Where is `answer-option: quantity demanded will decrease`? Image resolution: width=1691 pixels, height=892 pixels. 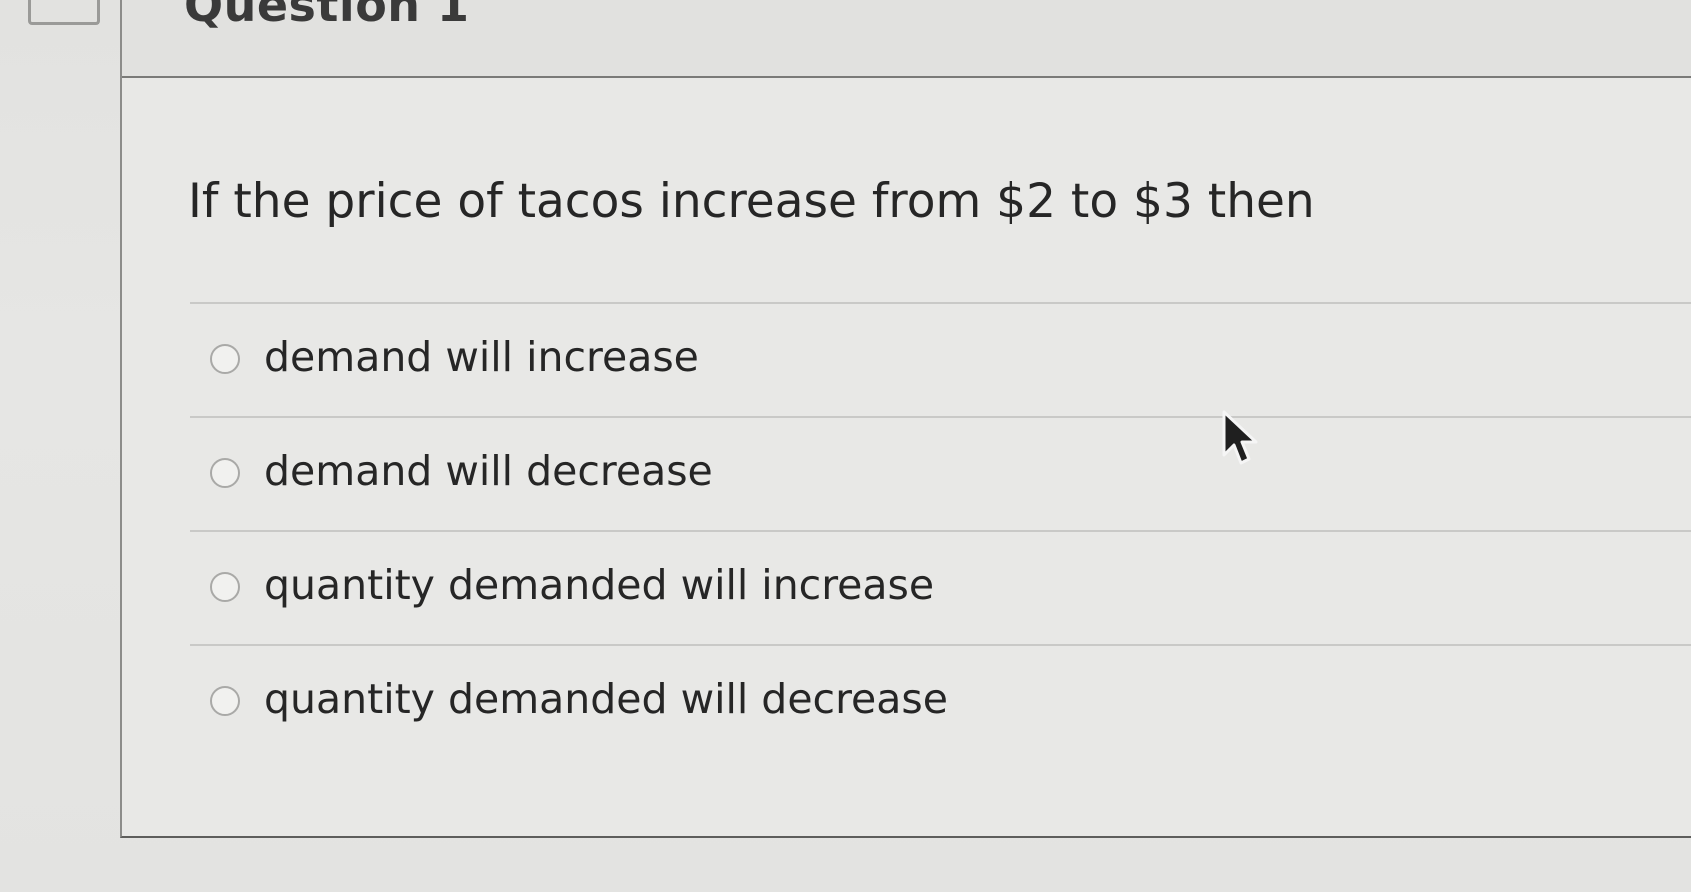 answer-option: quantity demanded will decrease is located at coordinates (940, 701).